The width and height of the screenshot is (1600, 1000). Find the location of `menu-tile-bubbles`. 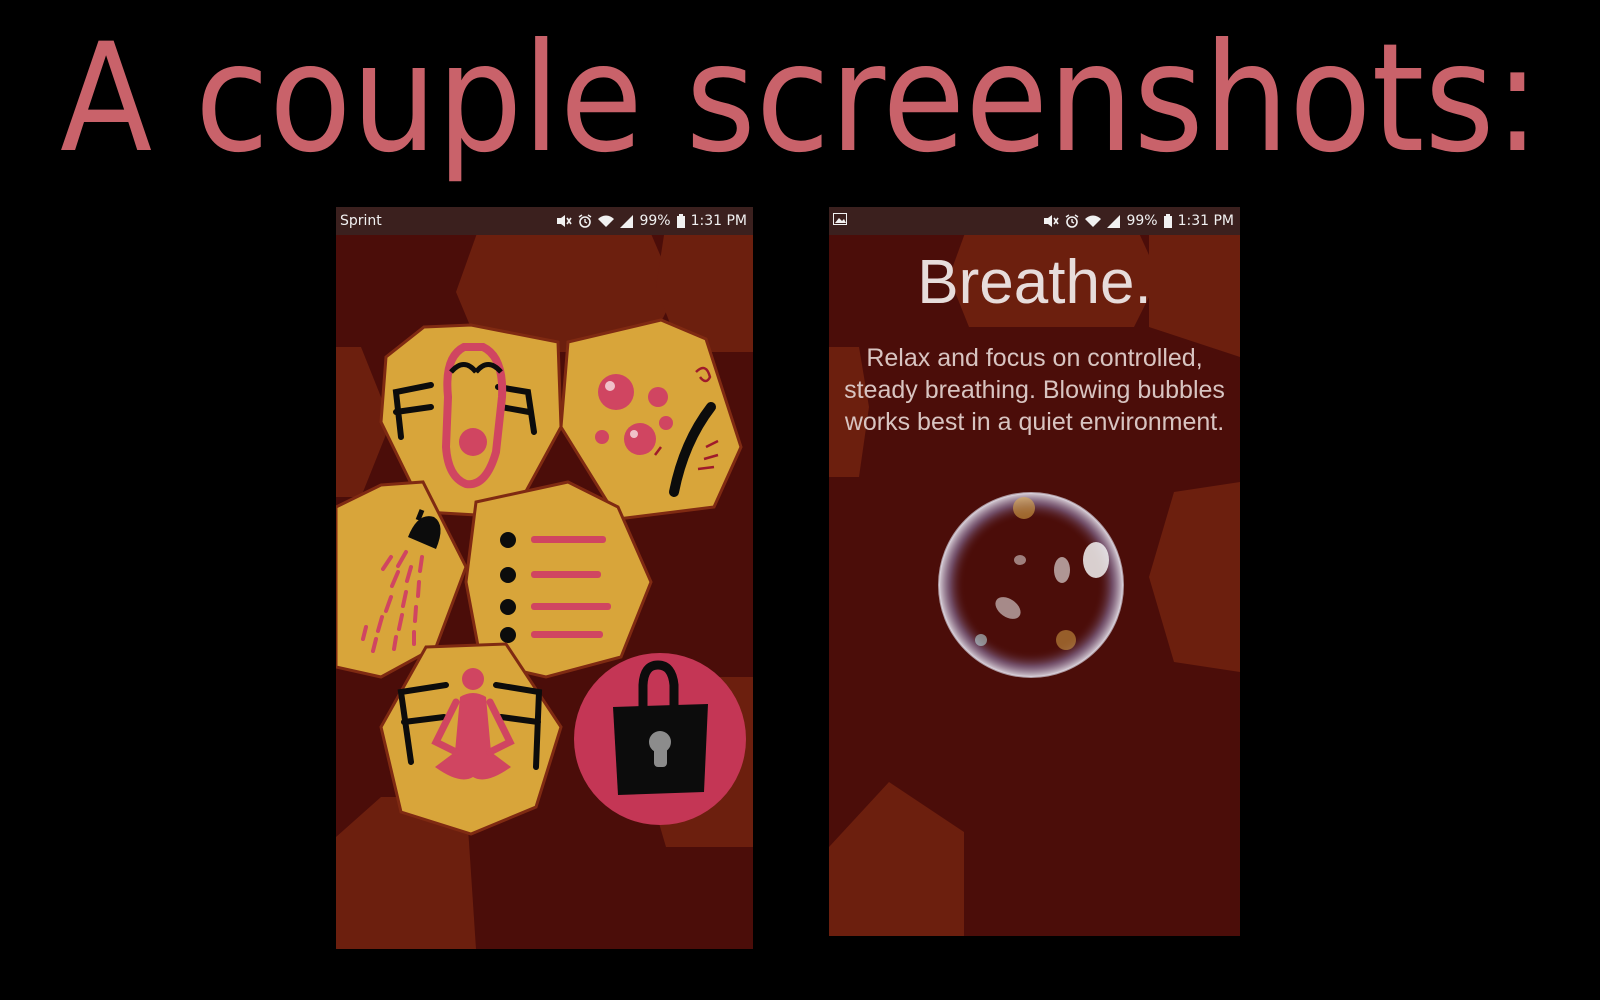

menu-tile-bubbles is located at coordinates (651, 419).